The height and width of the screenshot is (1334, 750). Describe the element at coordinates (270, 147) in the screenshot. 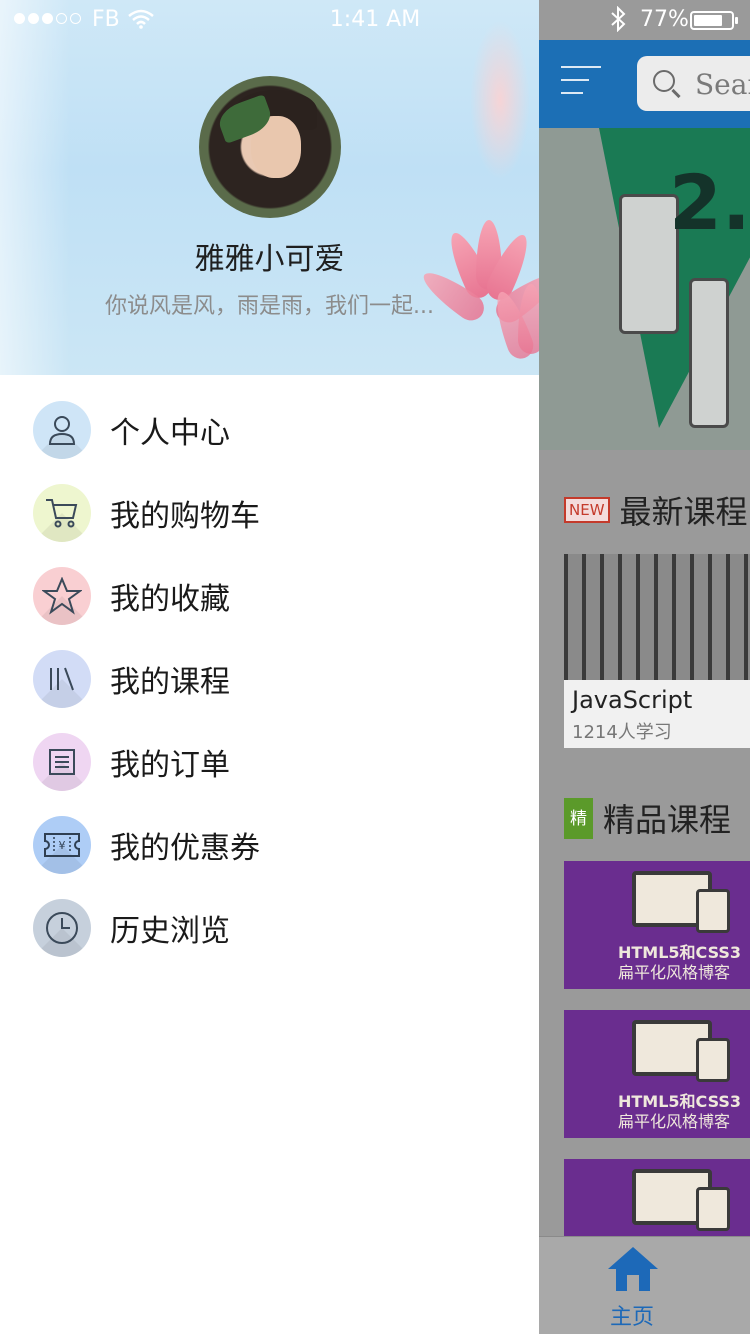

I see `avatar` at that location.